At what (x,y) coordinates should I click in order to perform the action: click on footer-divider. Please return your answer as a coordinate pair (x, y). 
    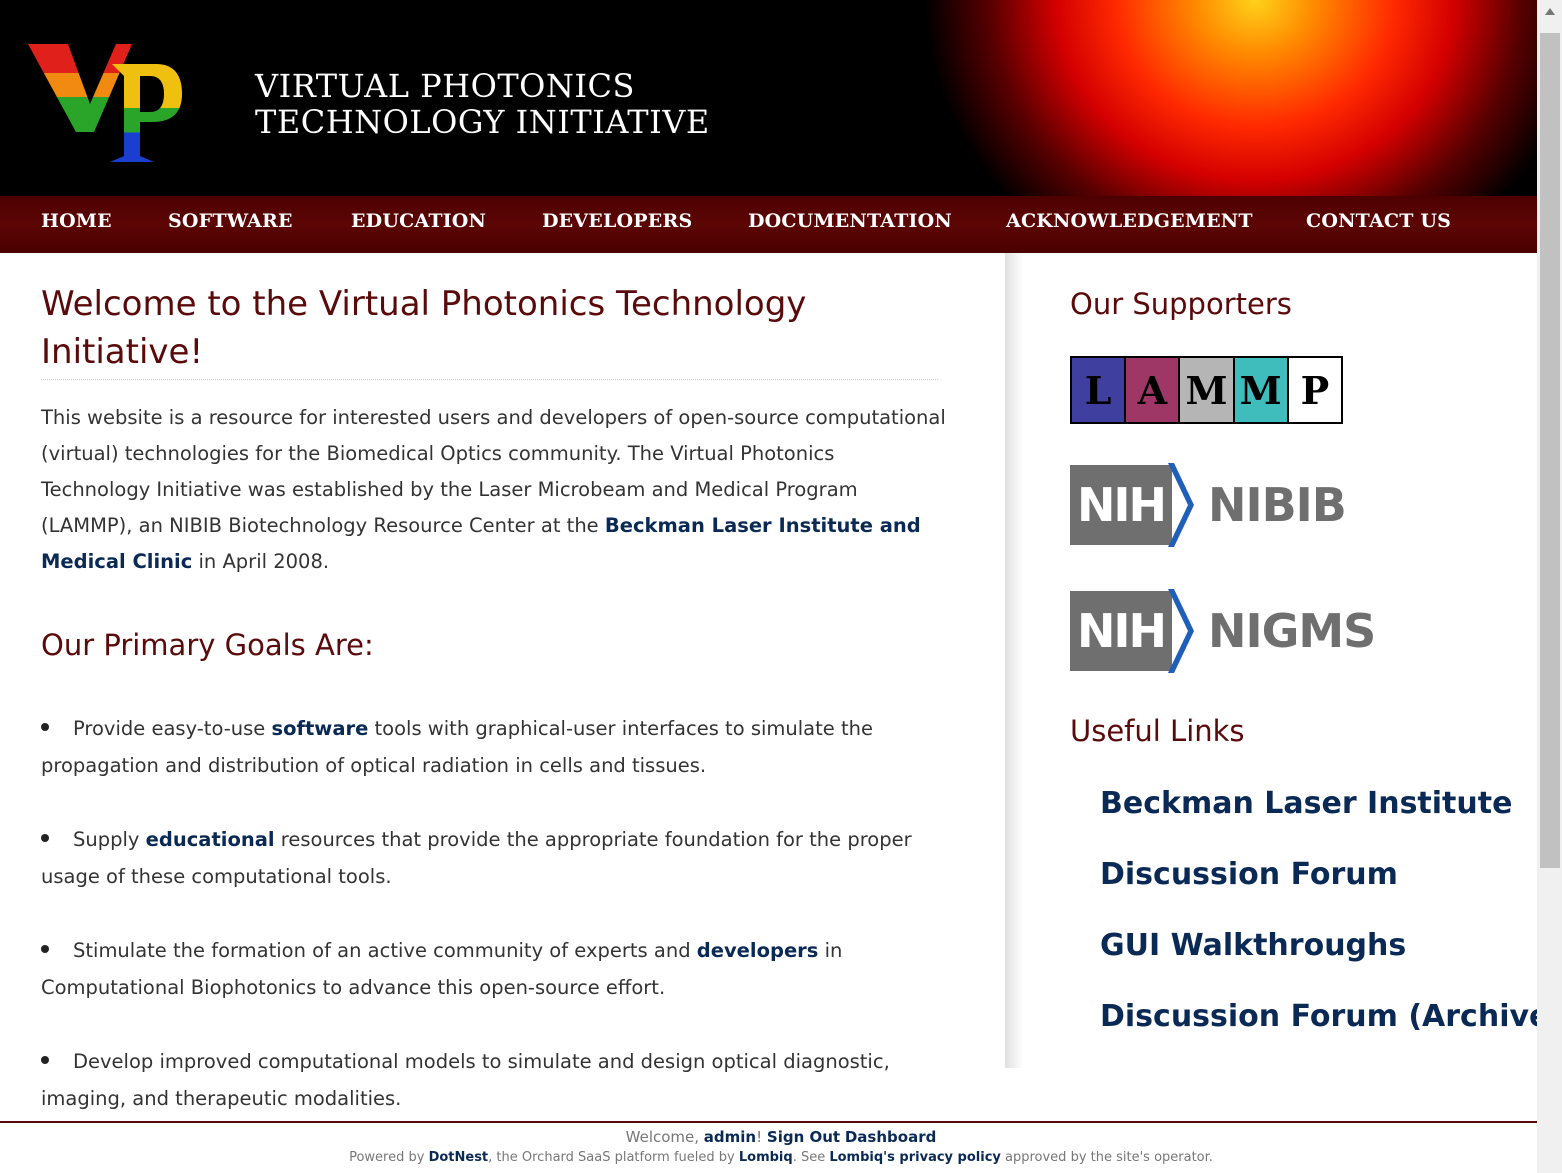
    Looking at the image, I should click on (768, 1122).